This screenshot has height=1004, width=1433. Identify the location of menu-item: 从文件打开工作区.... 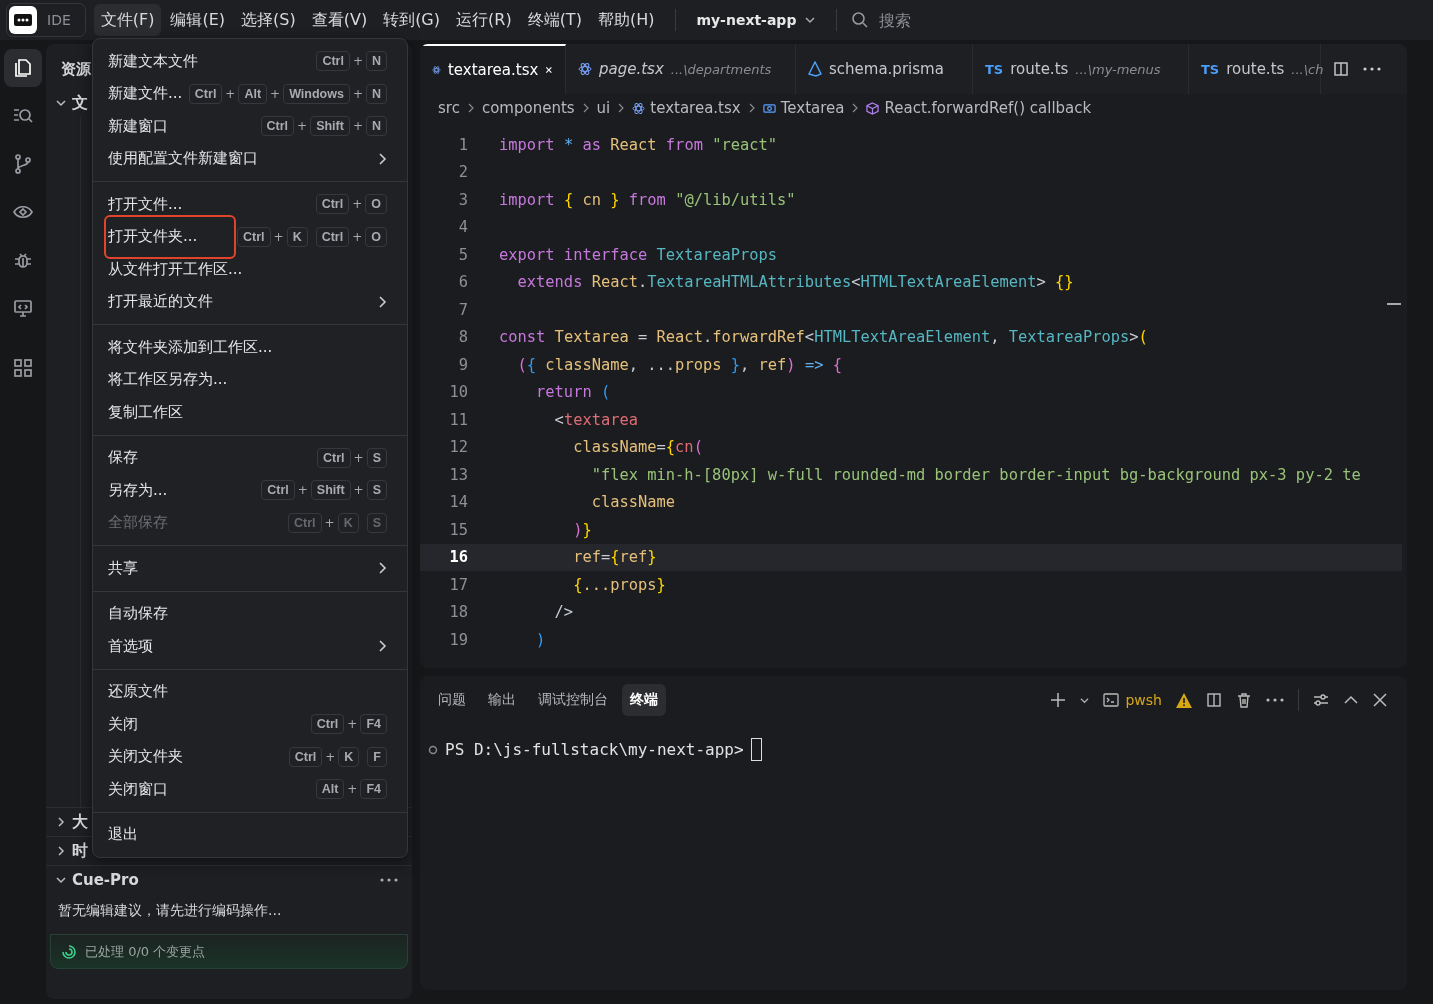
(250, 269).